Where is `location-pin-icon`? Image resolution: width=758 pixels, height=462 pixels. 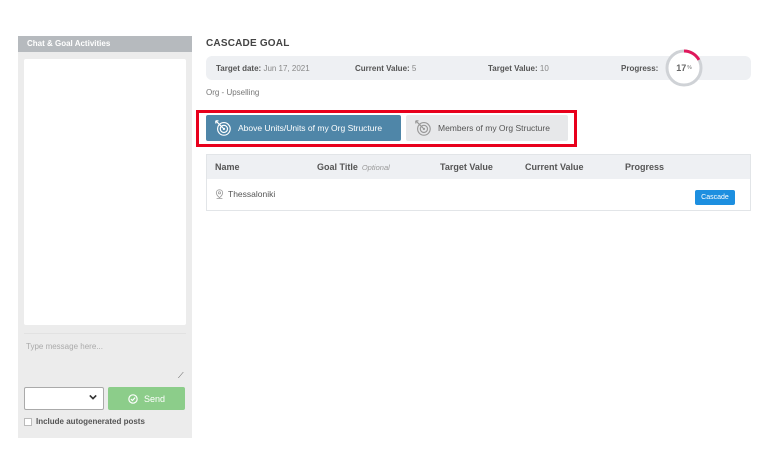
location-pin-icon is located at coordinates (219, 194).